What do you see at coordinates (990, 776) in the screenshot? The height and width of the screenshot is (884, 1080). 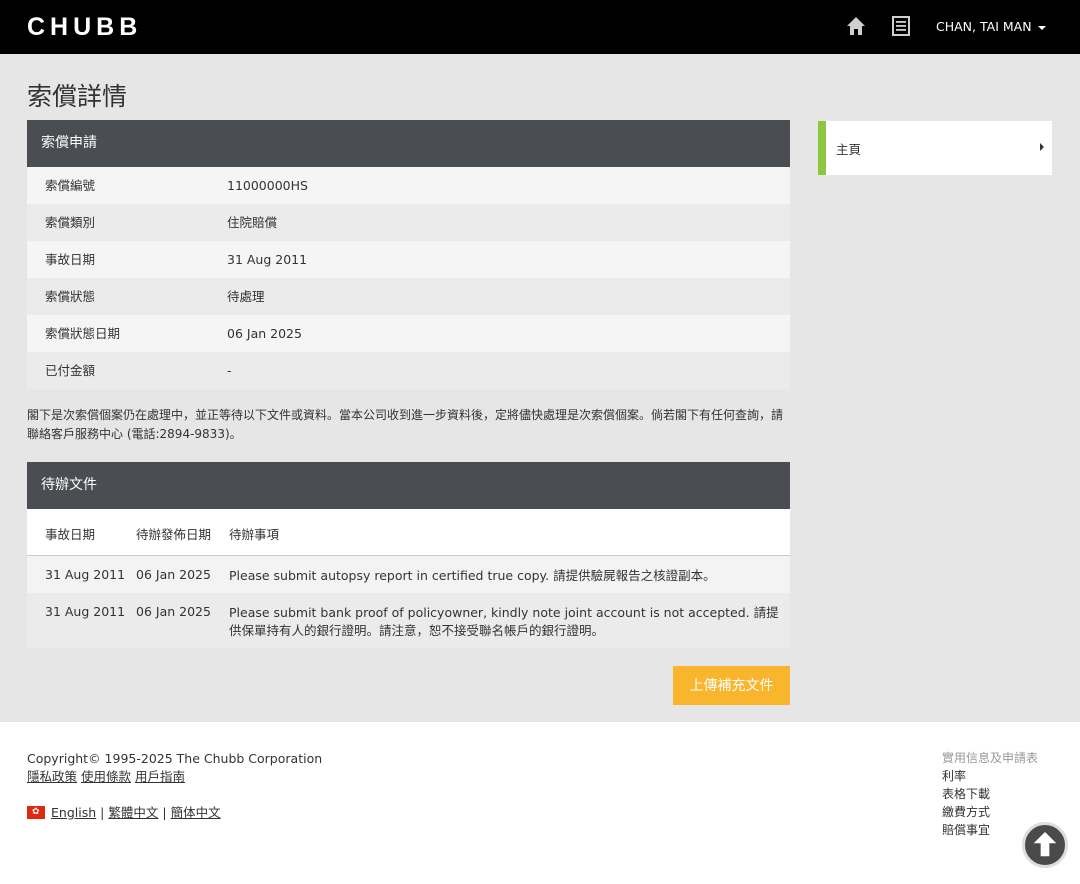 I see `interest-rate-link: 利率` at bounding box center [990, 776].